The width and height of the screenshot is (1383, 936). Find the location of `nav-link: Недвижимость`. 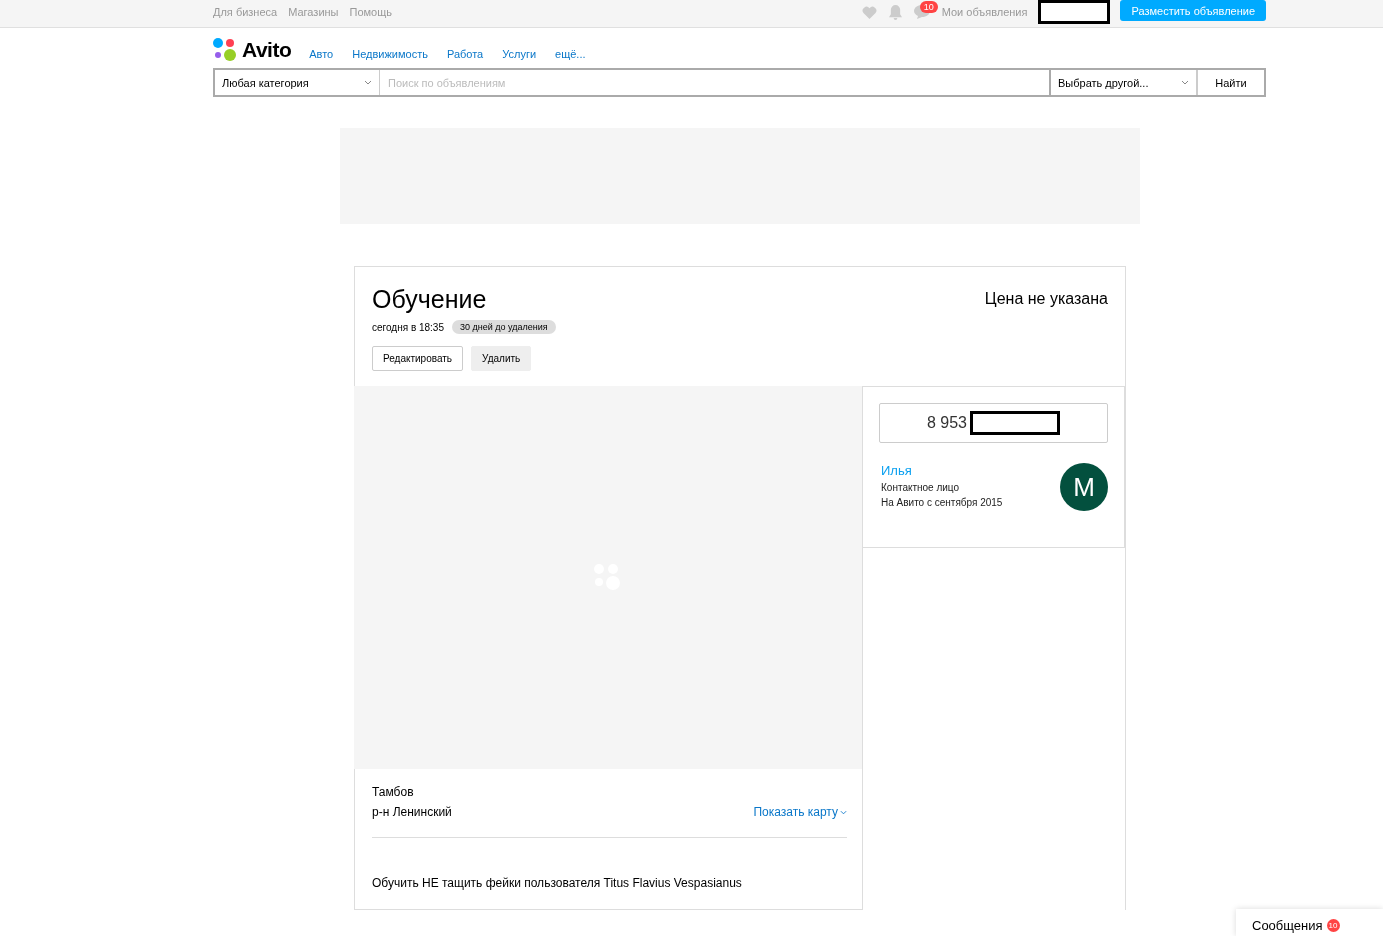

nav-link: Недвижимость is located at coordinates (390, 54).